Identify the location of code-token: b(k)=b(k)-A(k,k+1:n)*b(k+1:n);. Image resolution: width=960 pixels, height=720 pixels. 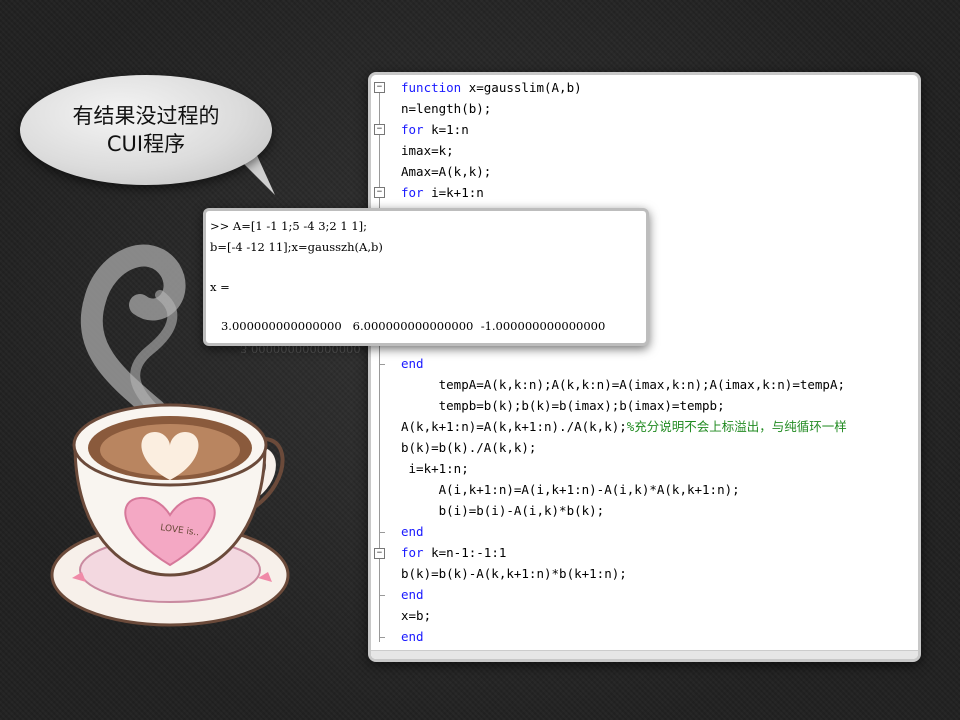
(514, 573).